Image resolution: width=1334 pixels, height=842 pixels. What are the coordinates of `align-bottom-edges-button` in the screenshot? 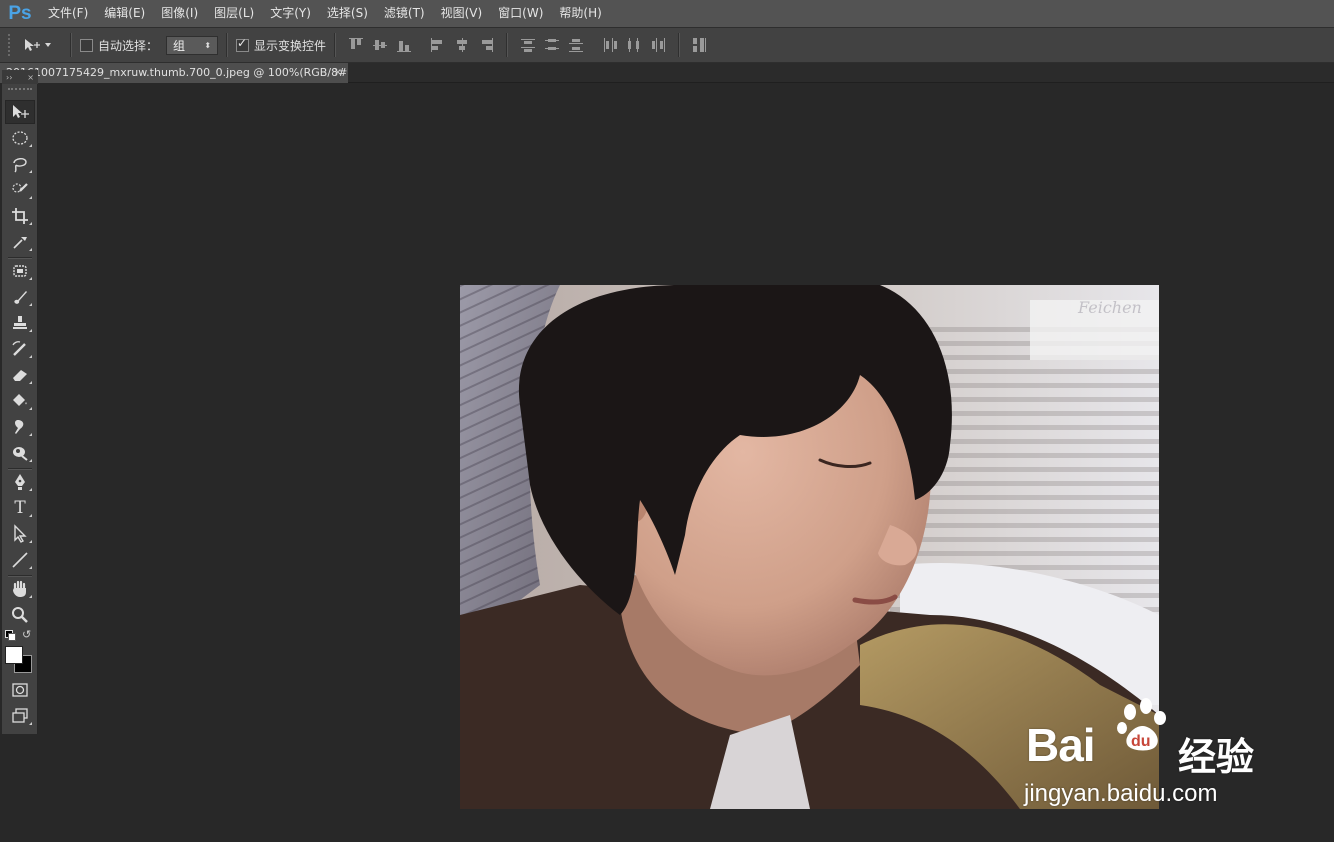 It's located at (404, 45).